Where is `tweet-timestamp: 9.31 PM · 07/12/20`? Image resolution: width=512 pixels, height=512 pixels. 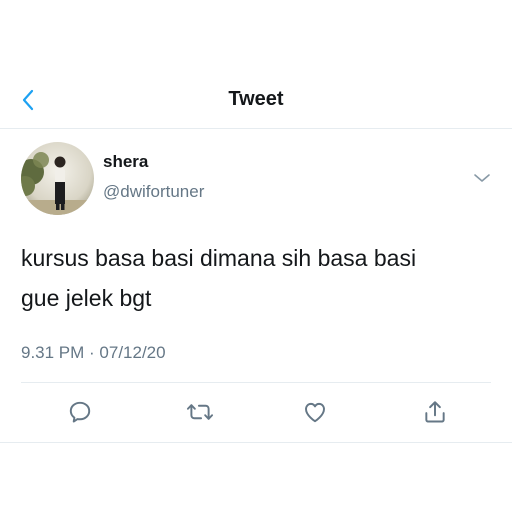 tweet-timestamp: 9.31 PM · 07/12/20 is located at coordinates (93, 353).